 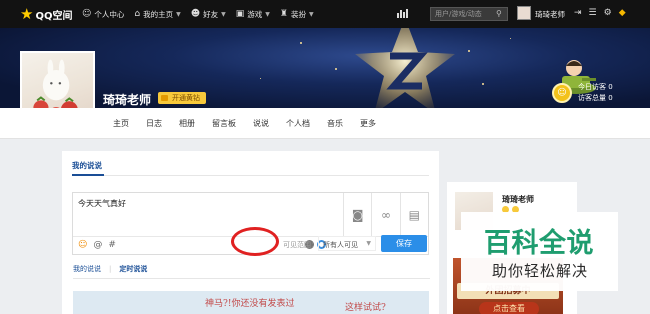 I want to click on home-icon: ⌂, so click(x=137, y=14).